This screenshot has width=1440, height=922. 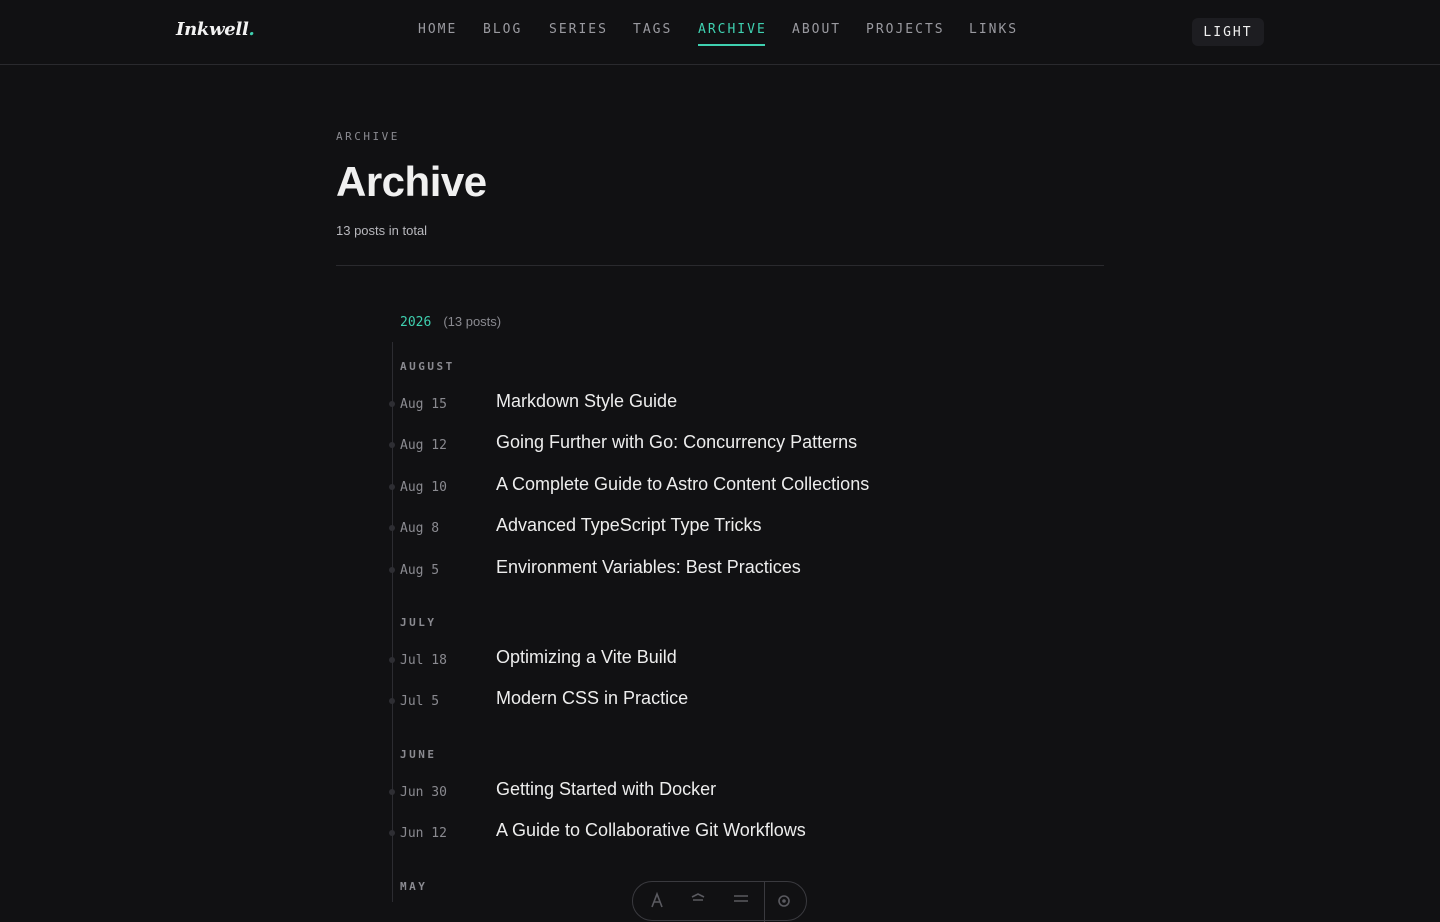 What do you see at coordinates (720, 406) in the screenshot?
I see `archive-entry: Aug 15 Markdown Style Guide` at bounding box center [720, 406].